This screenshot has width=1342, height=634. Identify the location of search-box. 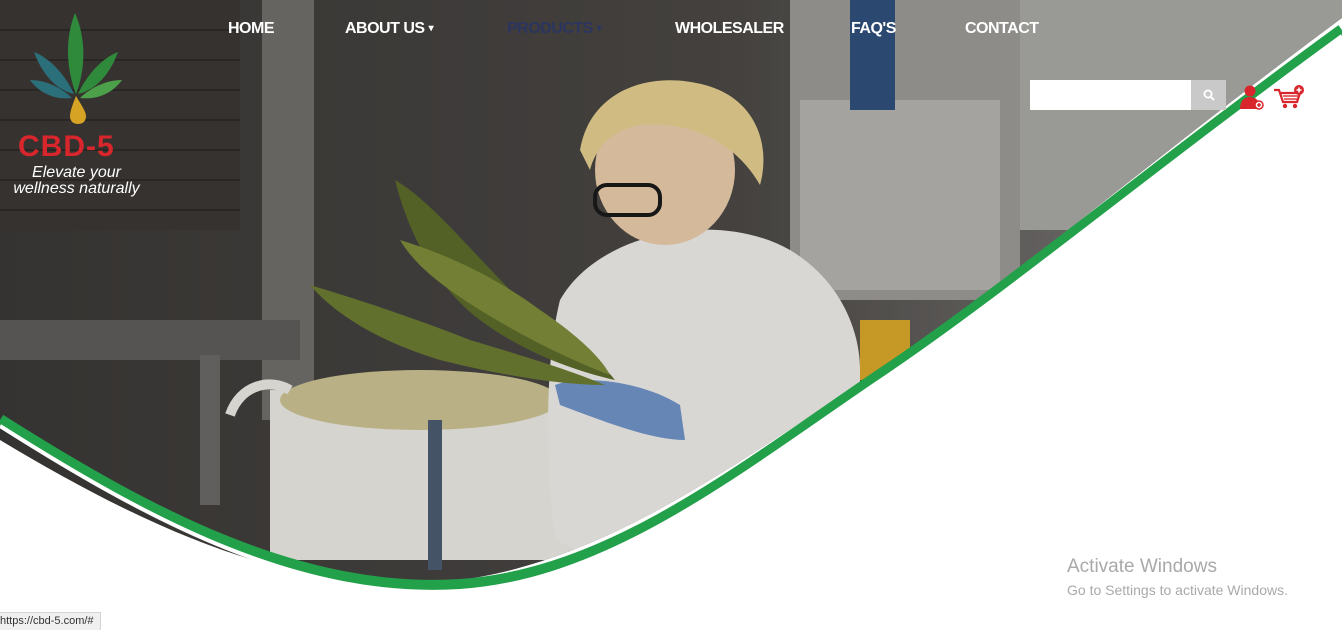
(1128, 95).